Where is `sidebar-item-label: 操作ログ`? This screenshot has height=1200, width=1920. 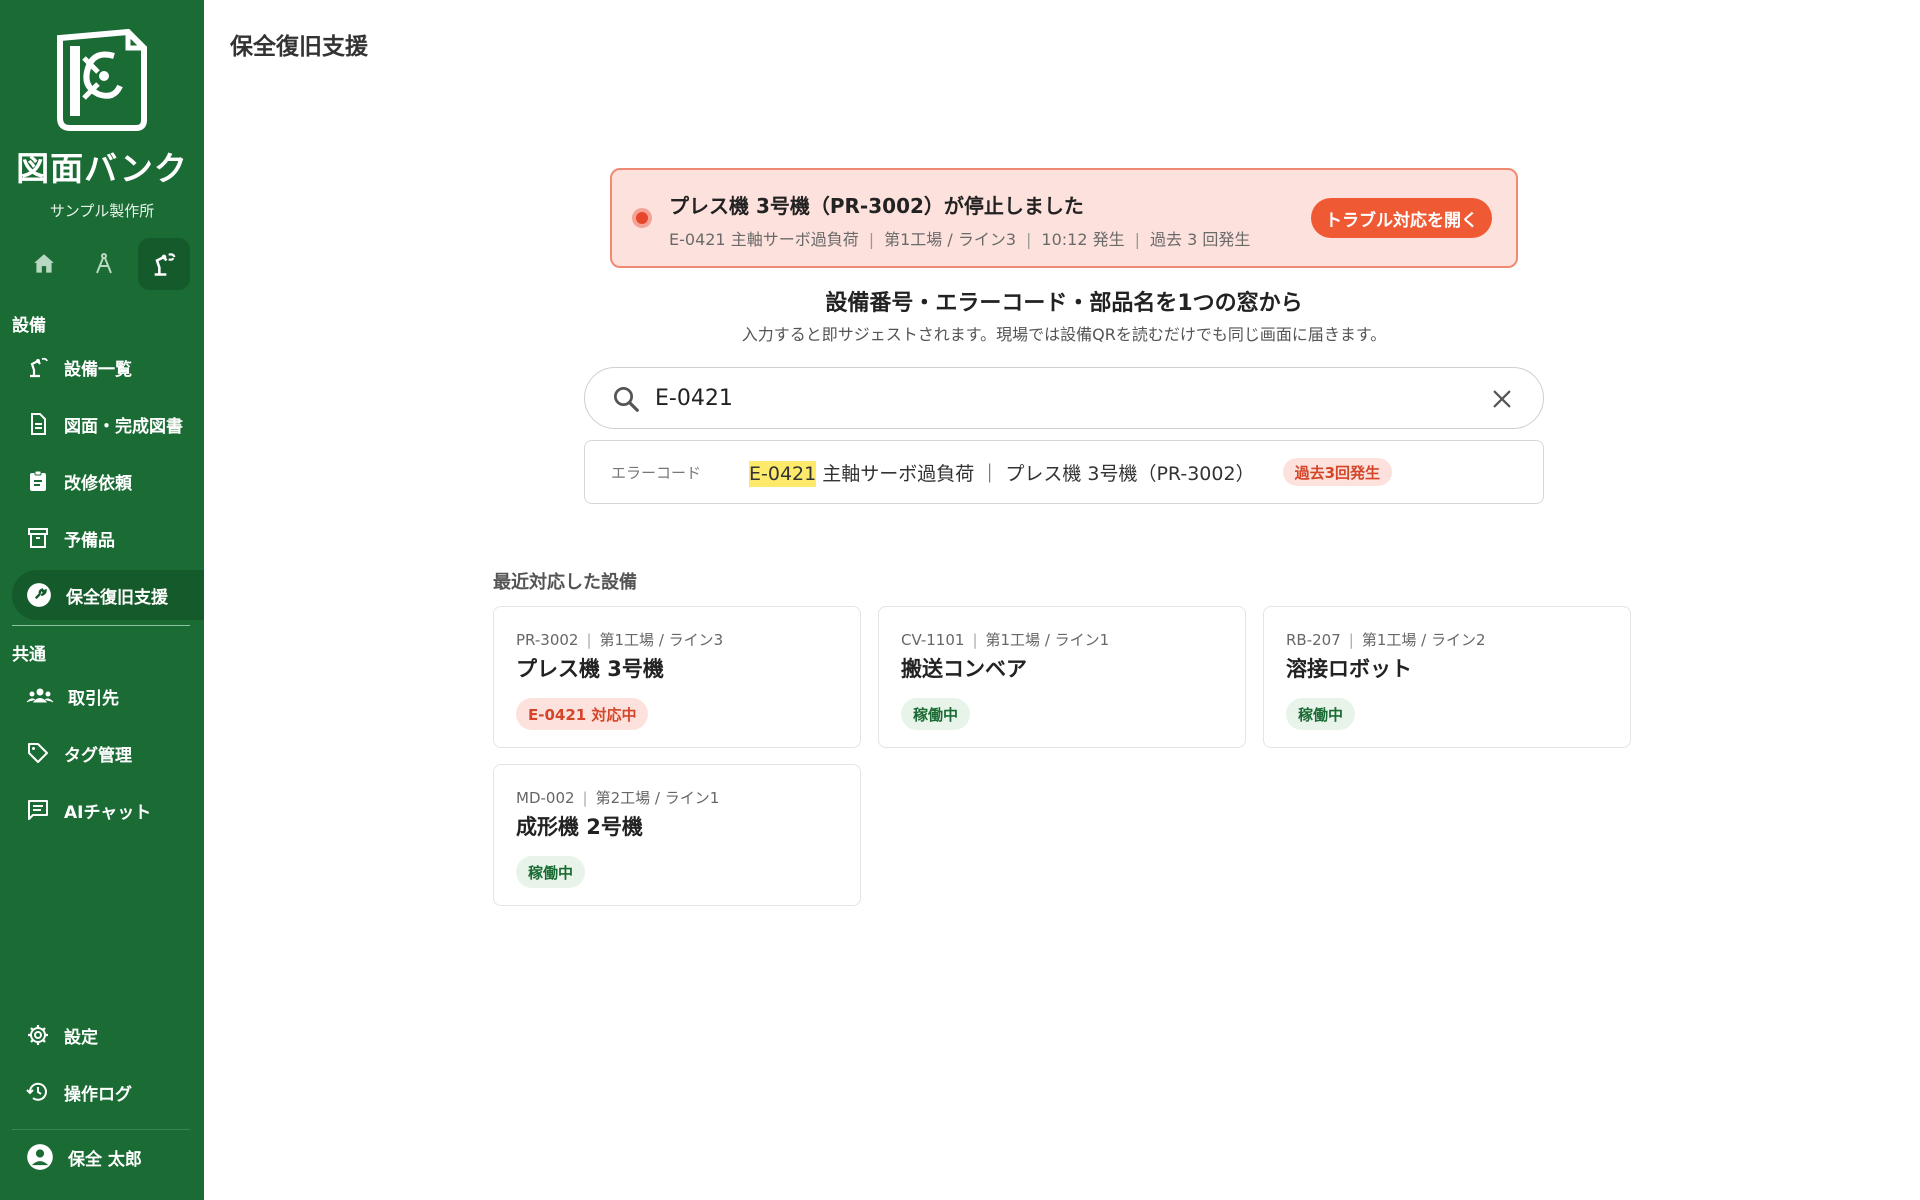
sidebar-item-label: 操作ログ is located at coordinates (98, 1094).